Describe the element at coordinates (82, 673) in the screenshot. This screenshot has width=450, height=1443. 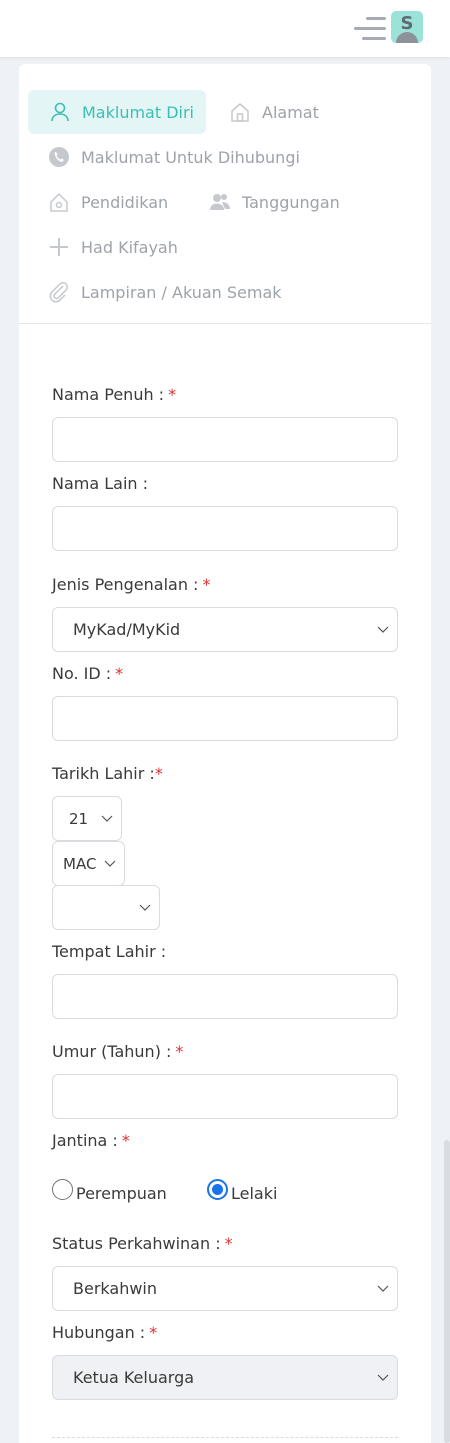
I see `label-text: No. ID :` at that location.